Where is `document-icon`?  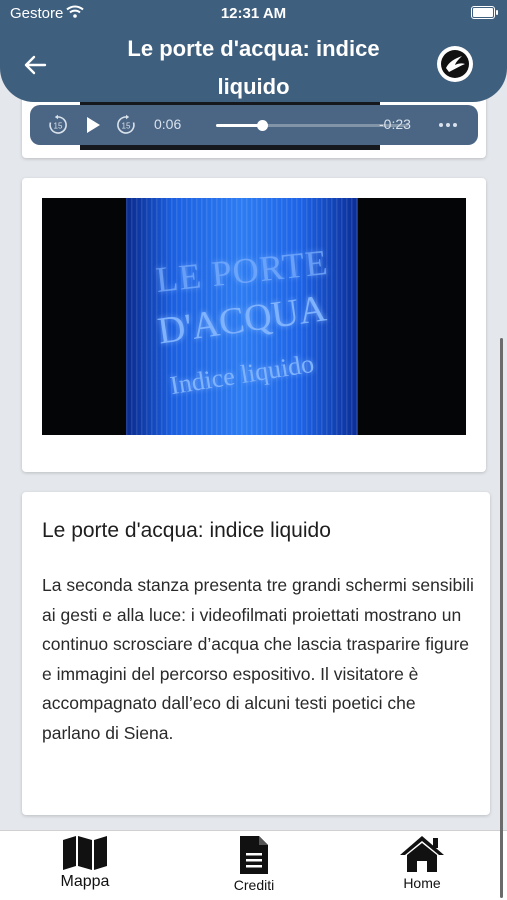 document-icon is located at coordinates (254, 855).